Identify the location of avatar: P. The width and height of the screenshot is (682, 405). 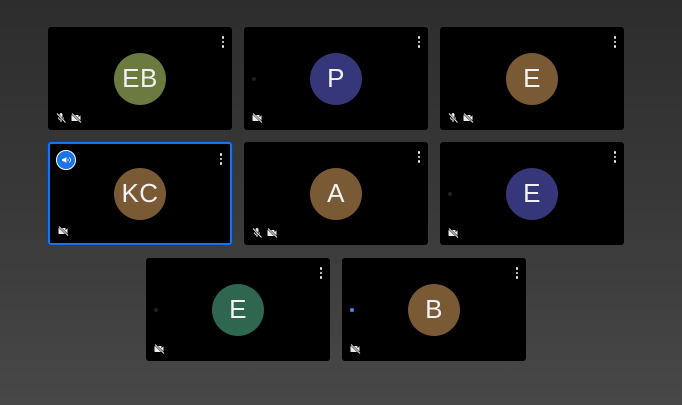
(336, 78).